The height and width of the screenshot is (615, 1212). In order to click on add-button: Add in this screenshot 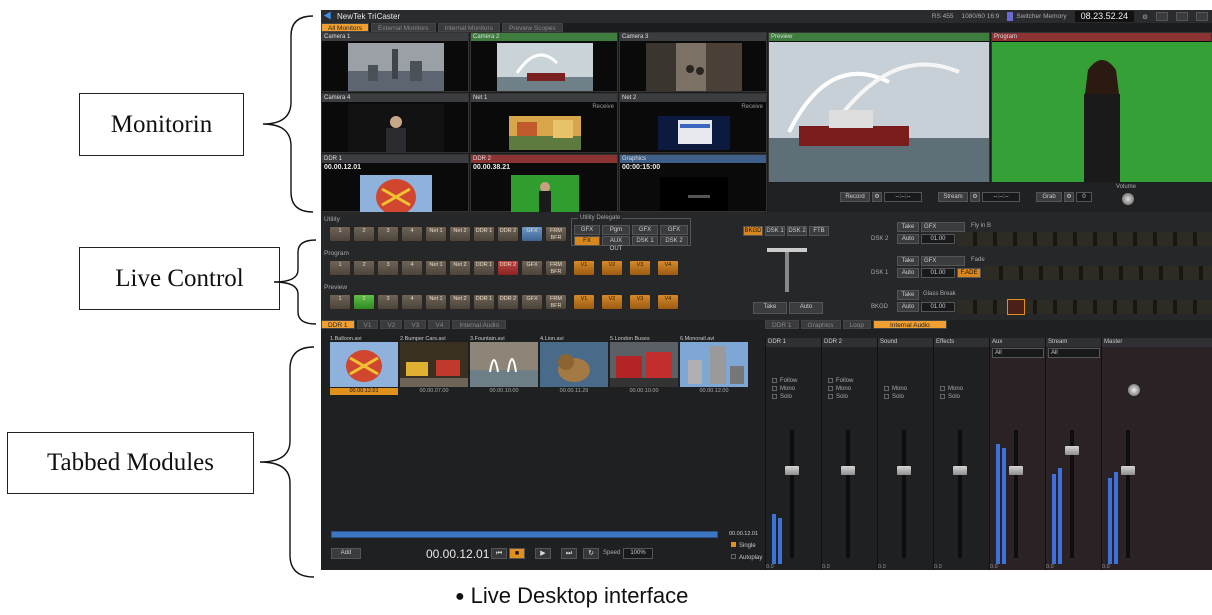, I will do `click(346, 553)`.